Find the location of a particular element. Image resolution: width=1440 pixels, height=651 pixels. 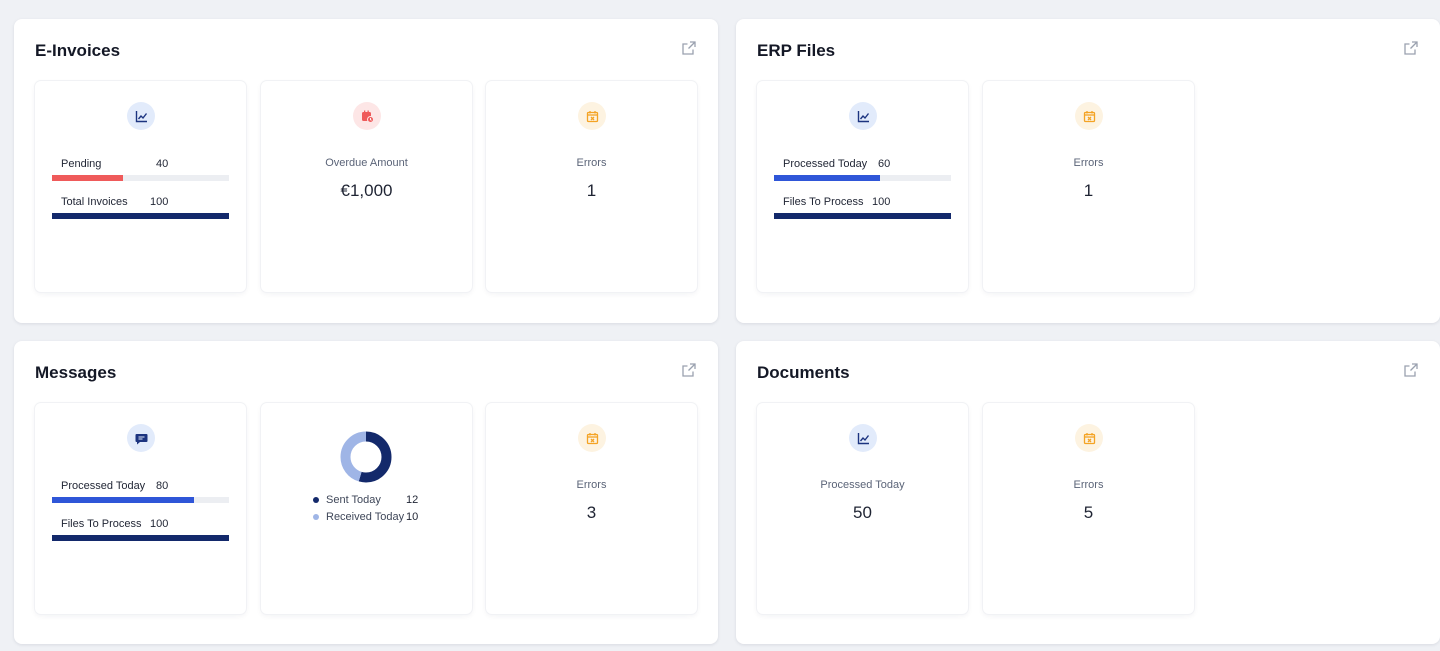

einvoices-errors-card: Errors 1 is located at coordinates (591, 186).